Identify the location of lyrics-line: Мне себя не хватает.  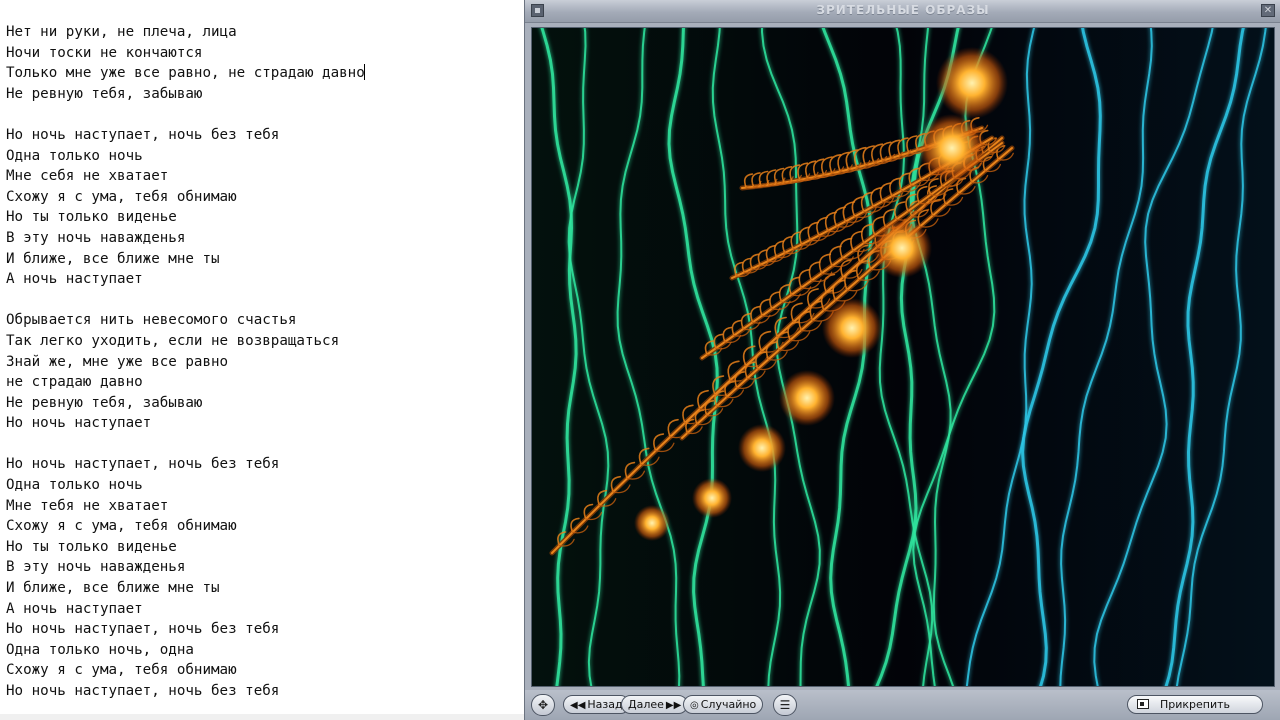
(87, 176).